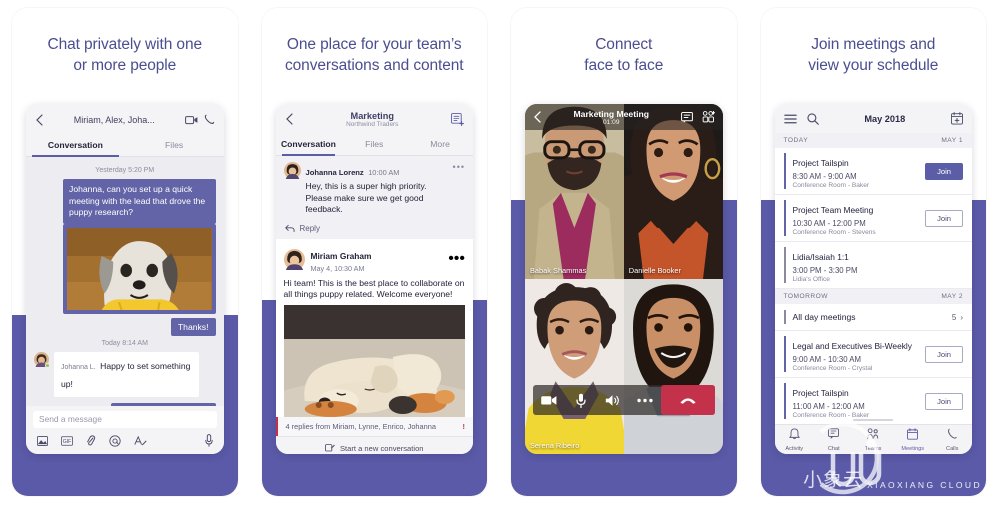 The height and width of the screenshot is (506, 998). Describe the element at coordinates (953, 439) in the screenshot. I see `nav-item-calls: Calls` at that location.